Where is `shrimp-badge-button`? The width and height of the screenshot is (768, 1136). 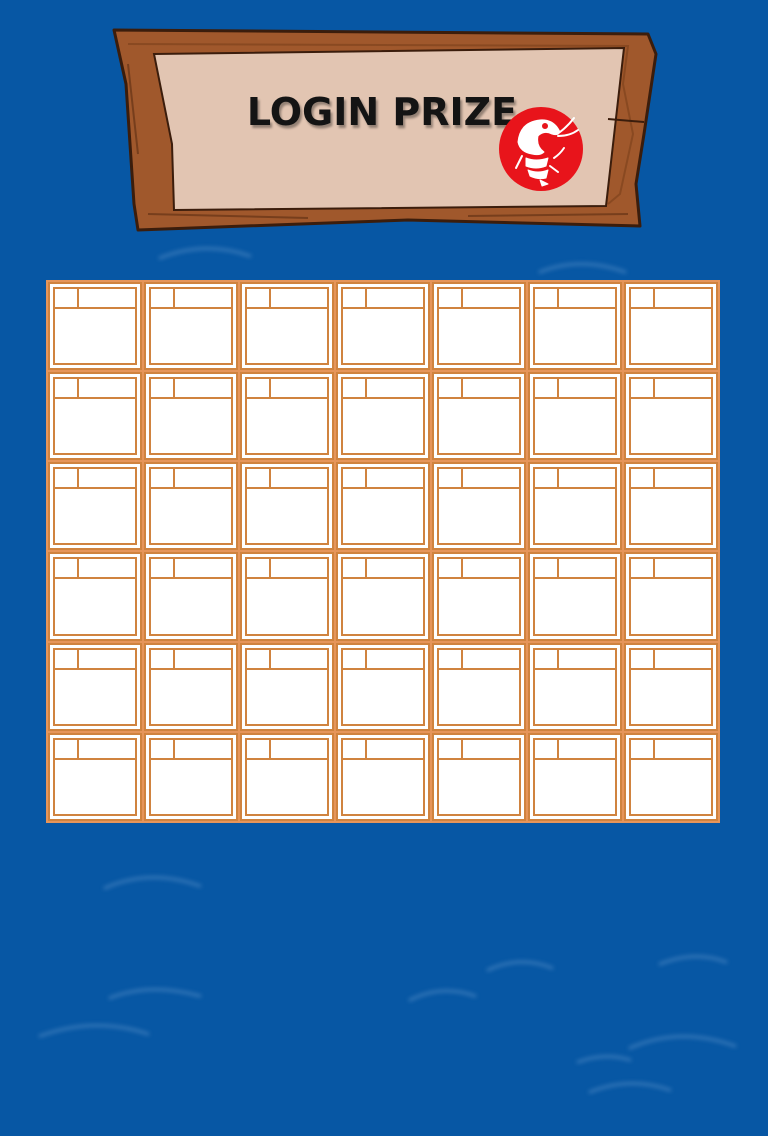 shrimp-badge-button is located at coordinates (541, 149).